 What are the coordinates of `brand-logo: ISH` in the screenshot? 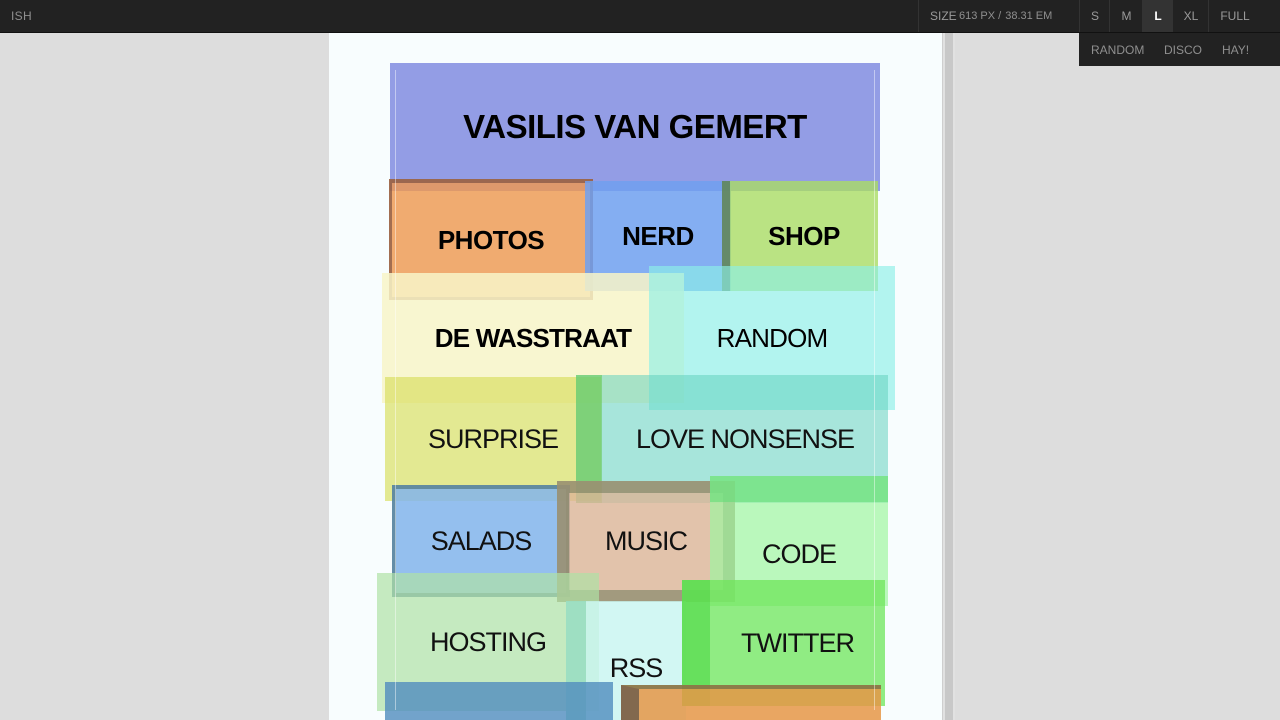 It's located at (21, 16).